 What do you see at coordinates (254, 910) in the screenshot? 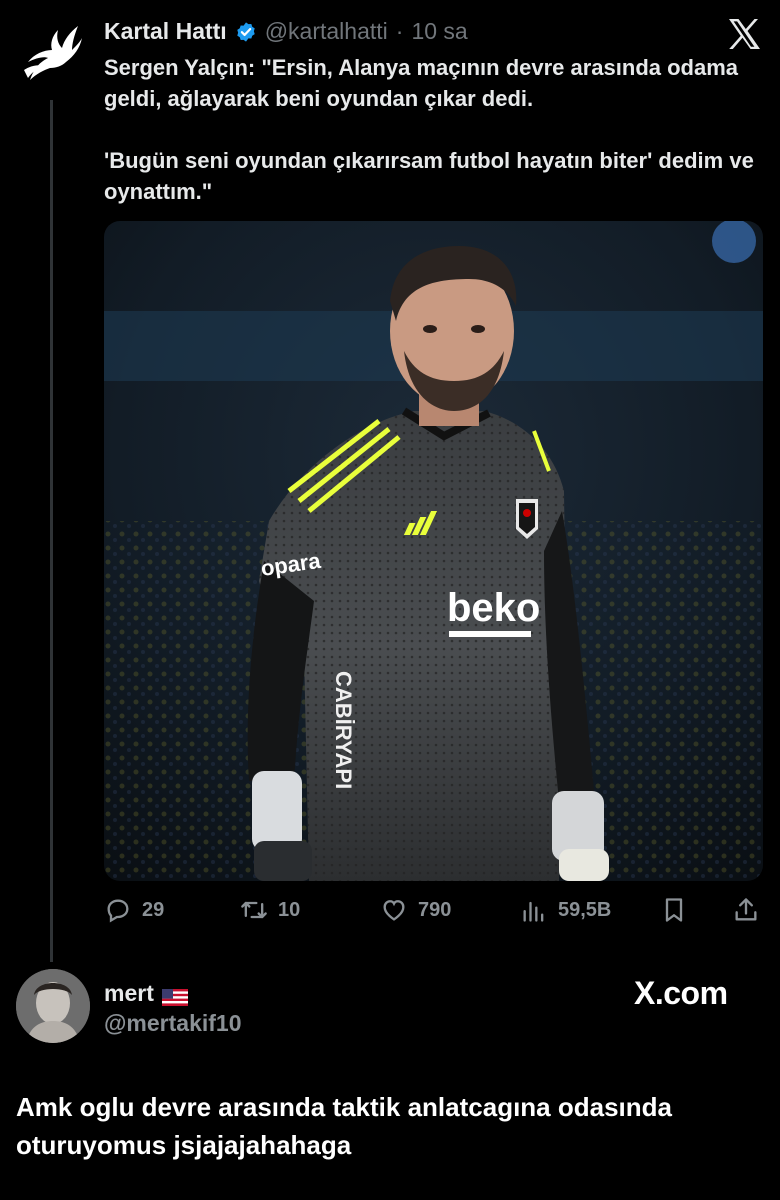
I see `repost-icon` at bounding box center [254, 910].